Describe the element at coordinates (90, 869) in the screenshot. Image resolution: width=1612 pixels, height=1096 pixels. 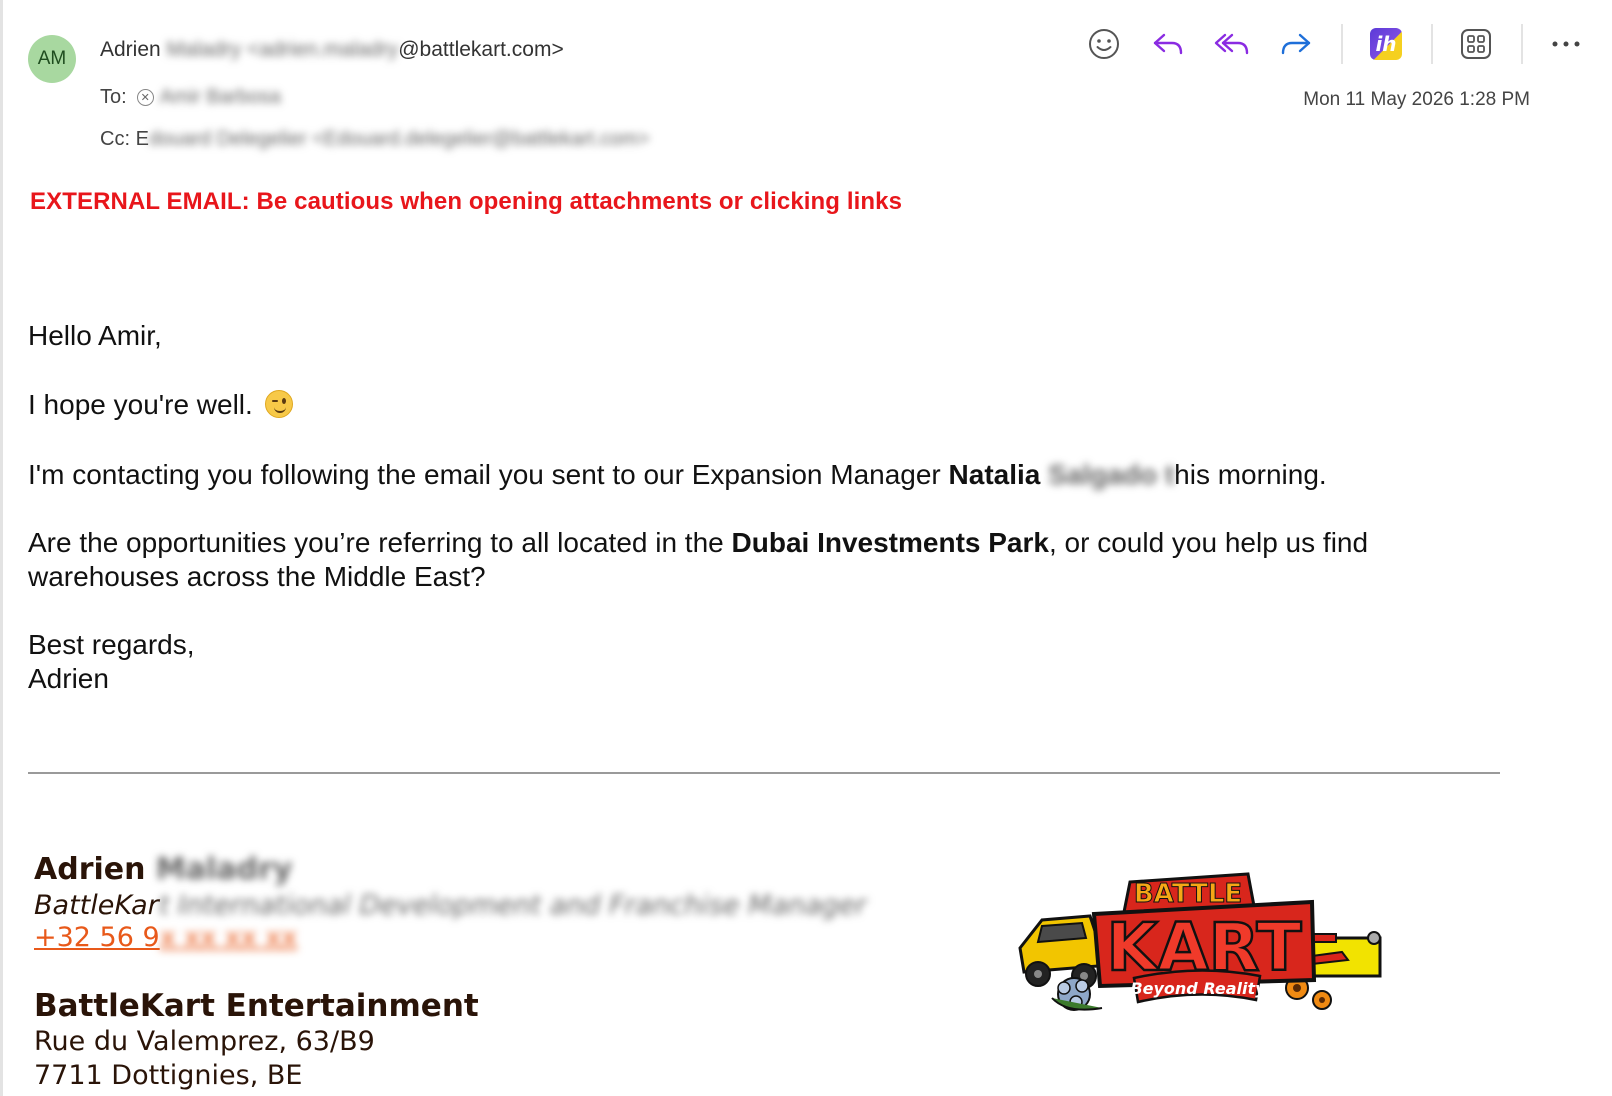
I see `signature-first-name: Adrien` at that location.